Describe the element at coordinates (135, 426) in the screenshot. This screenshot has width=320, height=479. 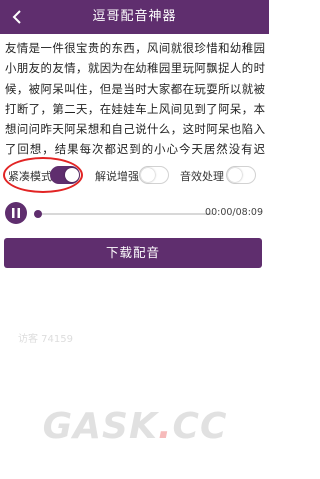
I see `site-logo-watermark: GASK. CC` at that location.